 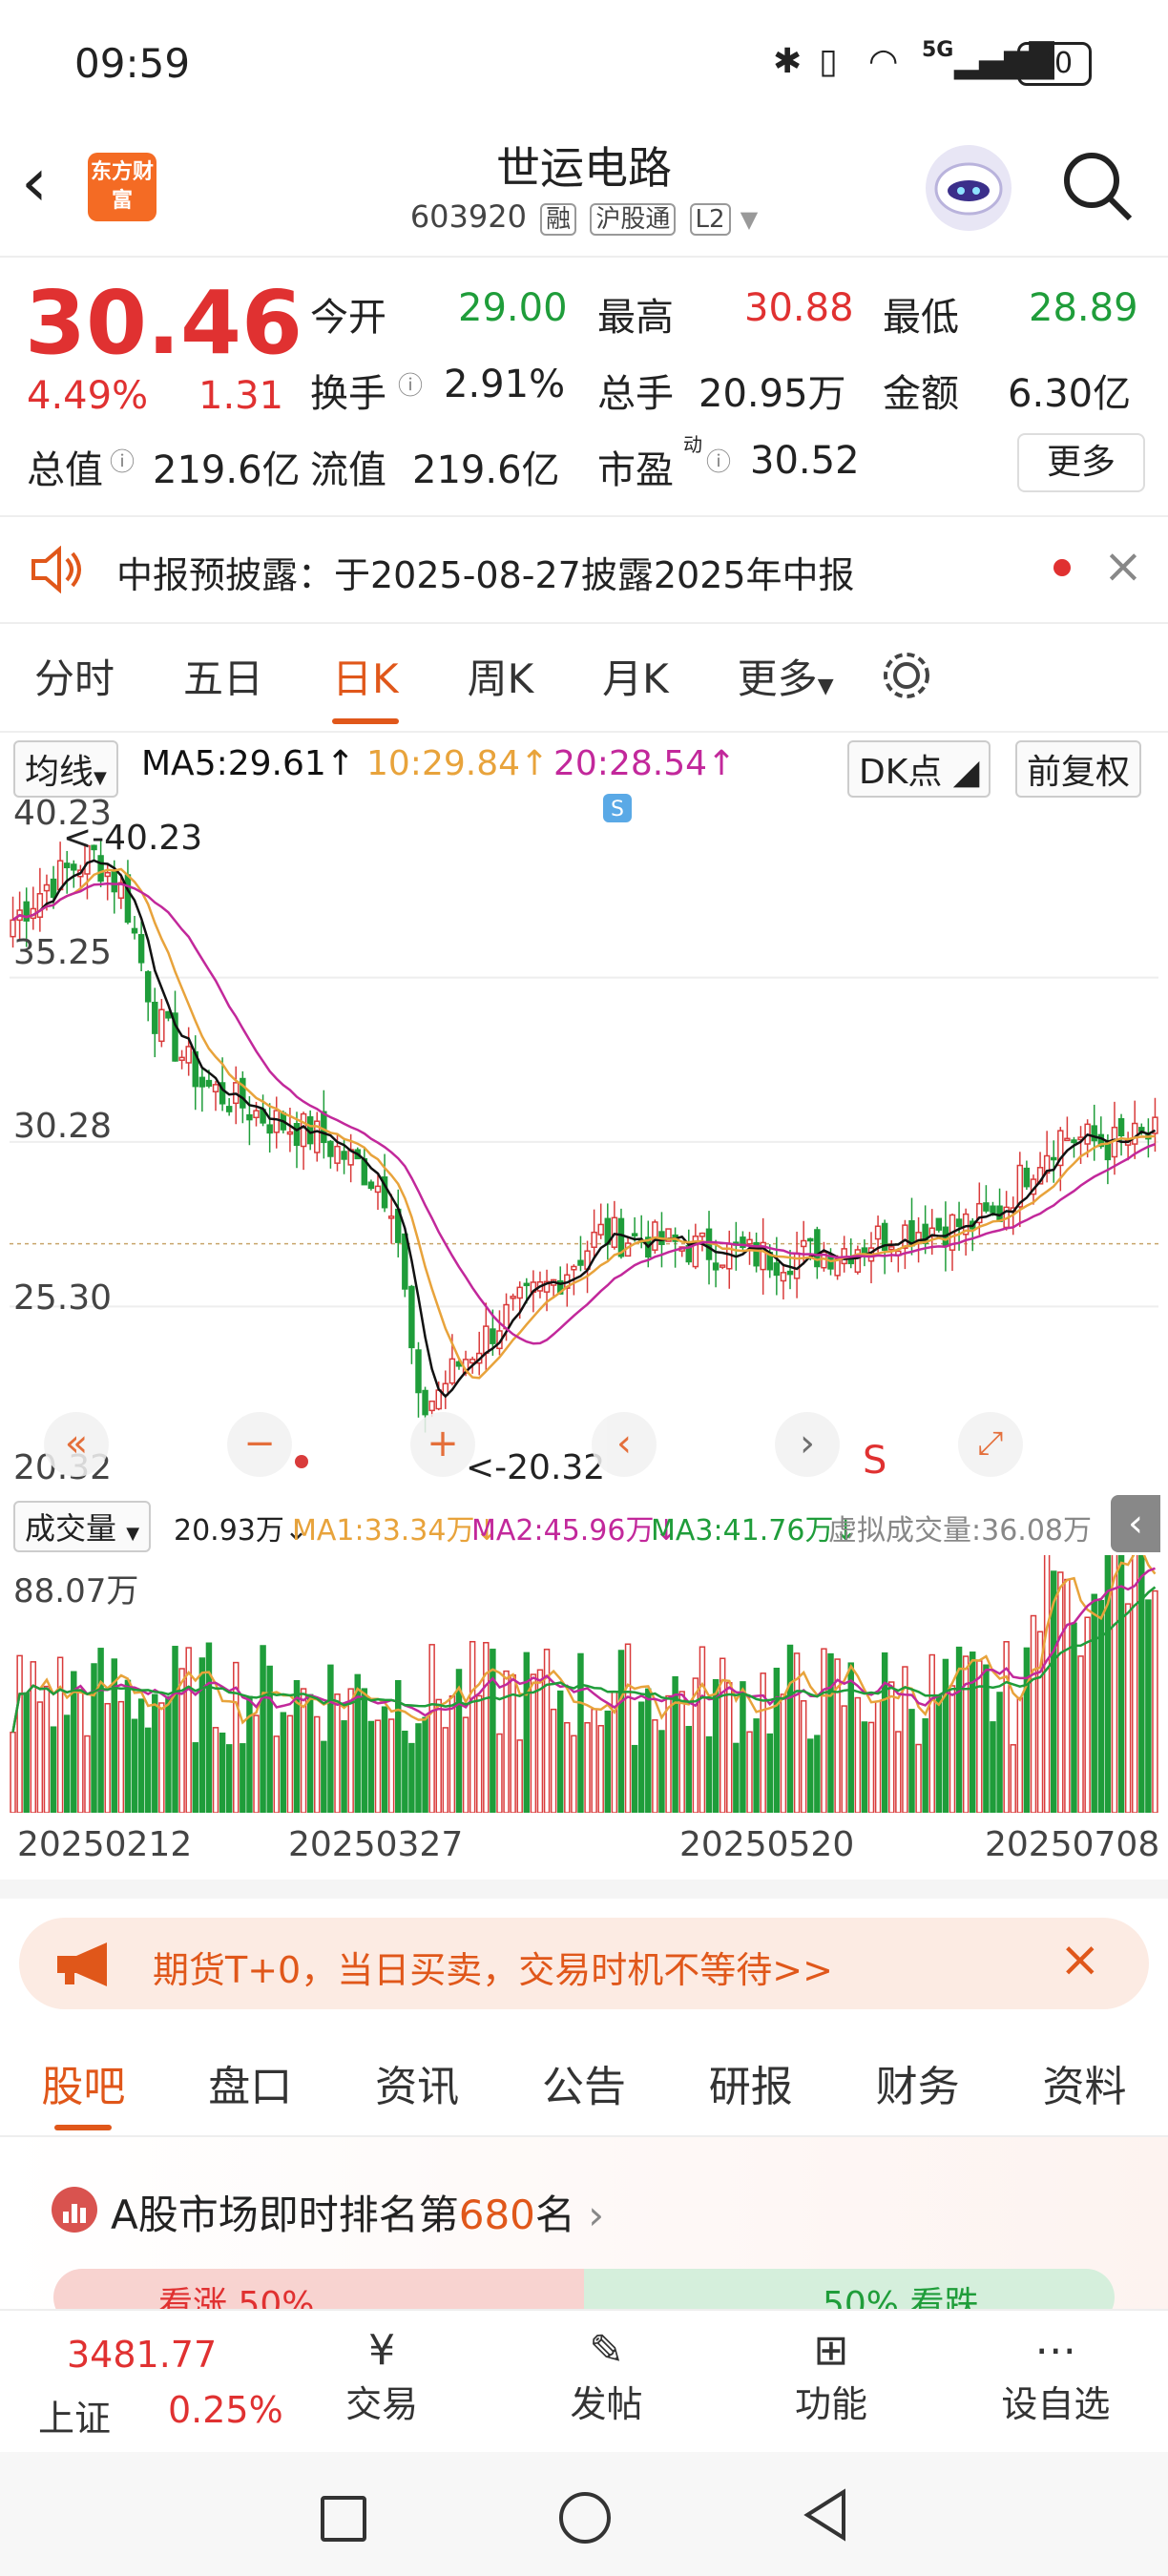 What do you see at coordinates (1135, 1523) in the screenshot?
I see `collapse-panel-icon: ‹` at bounding box center [1135, 1523].